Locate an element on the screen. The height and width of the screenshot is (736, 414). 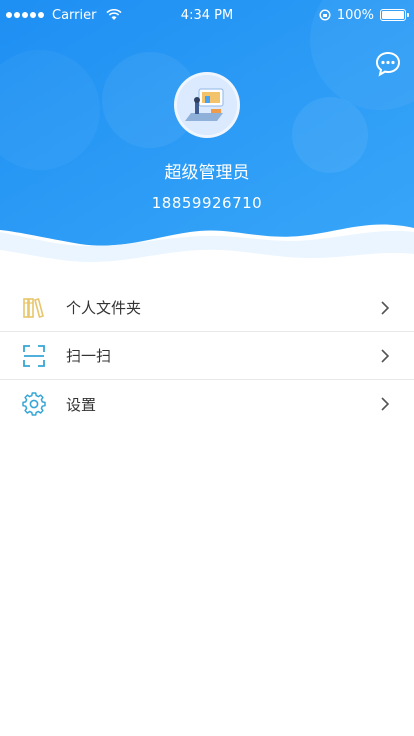
menu-item-label: 个人文件夹 is located at coordinates (104, 308).